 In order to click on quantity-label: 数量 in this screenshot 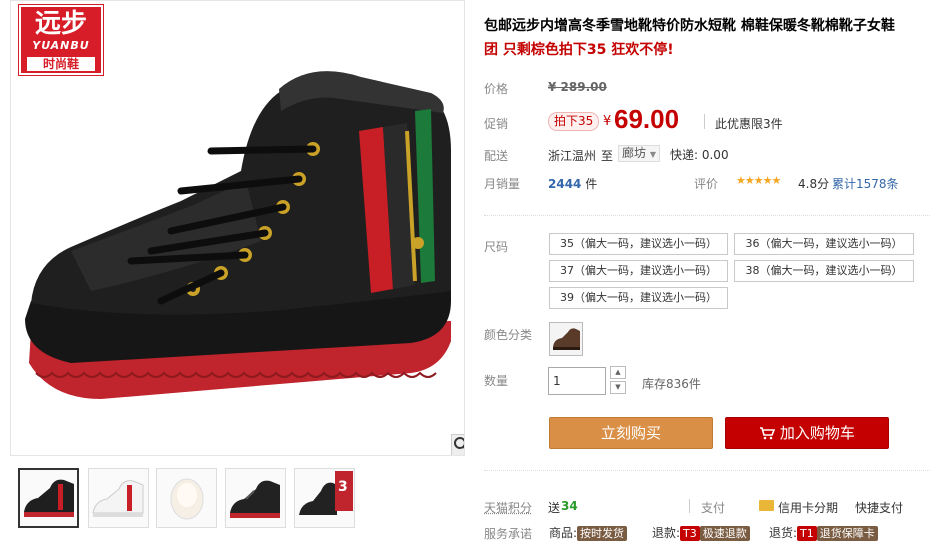, I will do `click(496, 381)`.